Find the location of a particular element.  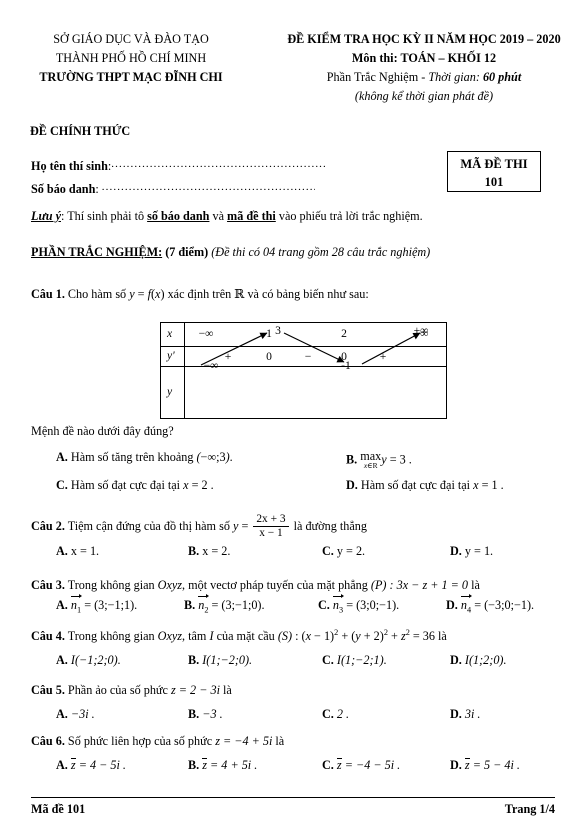

question-3-text-b: , một vectơ pháp tuyến của mặt phẳng is located at coordinates (276, 585).